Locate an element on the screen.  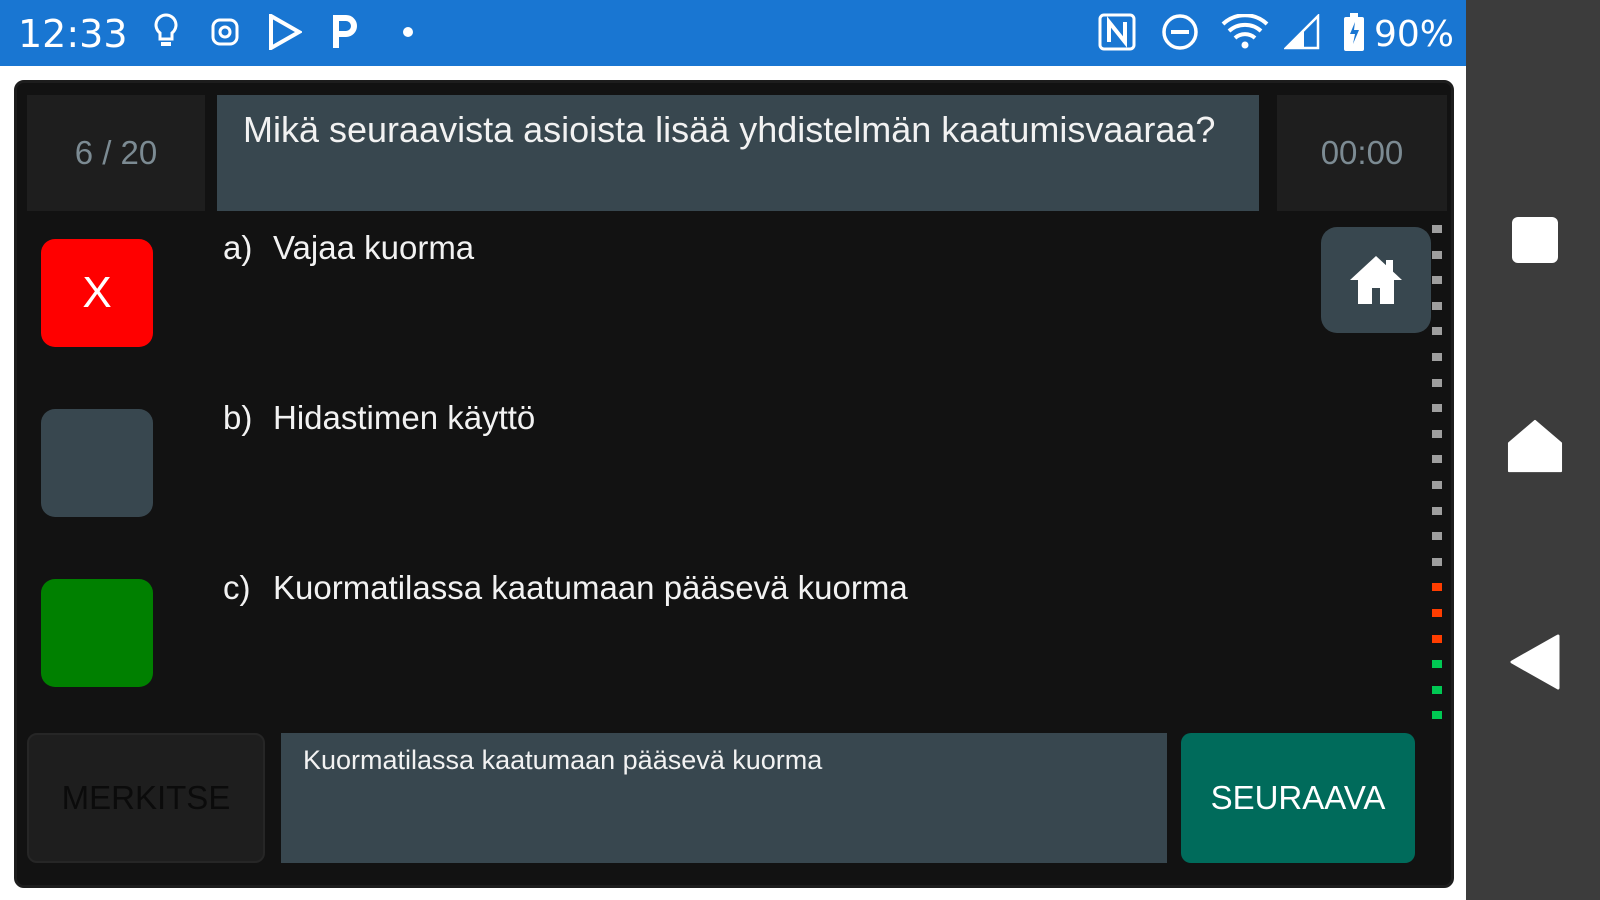
selected-answer-display: Kuormatilassa kaatumaan pääsevä kuorma is located at coordinates (724, 798).